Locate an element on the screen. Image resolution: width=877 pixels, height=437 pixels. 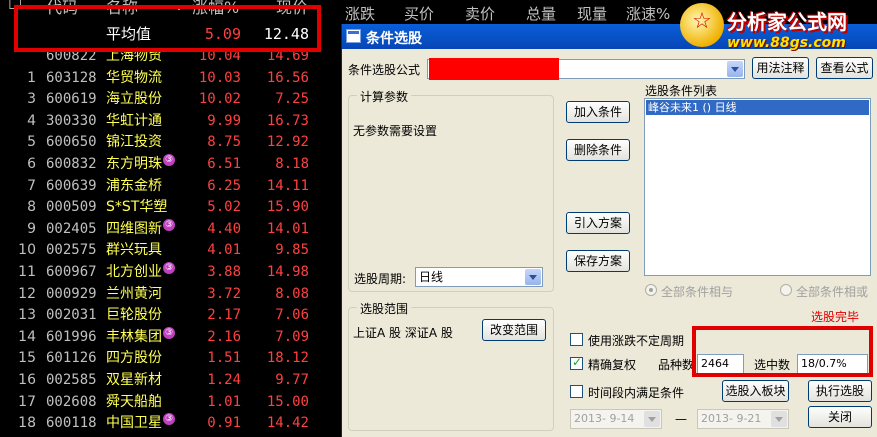
table-row: 4 300330 华虹计通 9.99 16.73 is located at coordinates (170, 121).